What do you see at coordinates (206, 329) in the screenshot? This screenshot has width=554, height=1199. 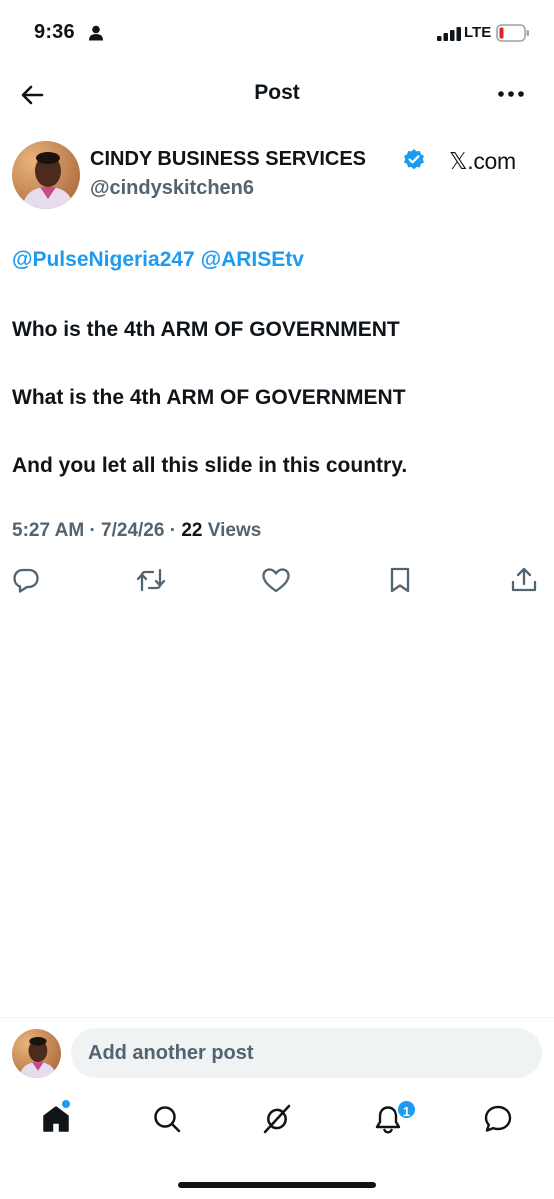 I see `post-paragraph: Who is the 4th ARM OF GOVERNMENT` at bounding box center [206, 329].